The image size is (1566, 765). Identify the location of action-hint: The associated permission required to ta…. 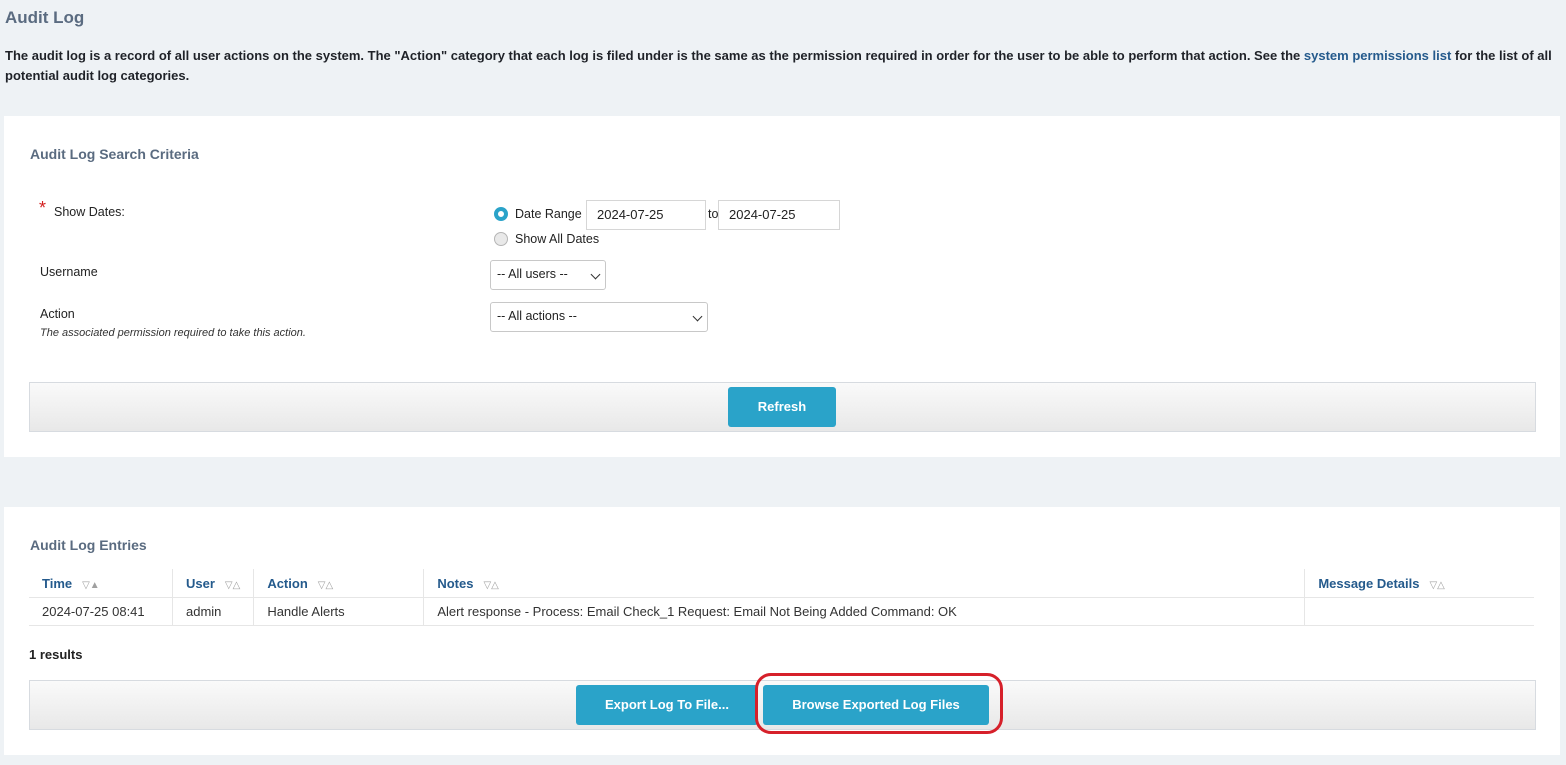
(173, 333).